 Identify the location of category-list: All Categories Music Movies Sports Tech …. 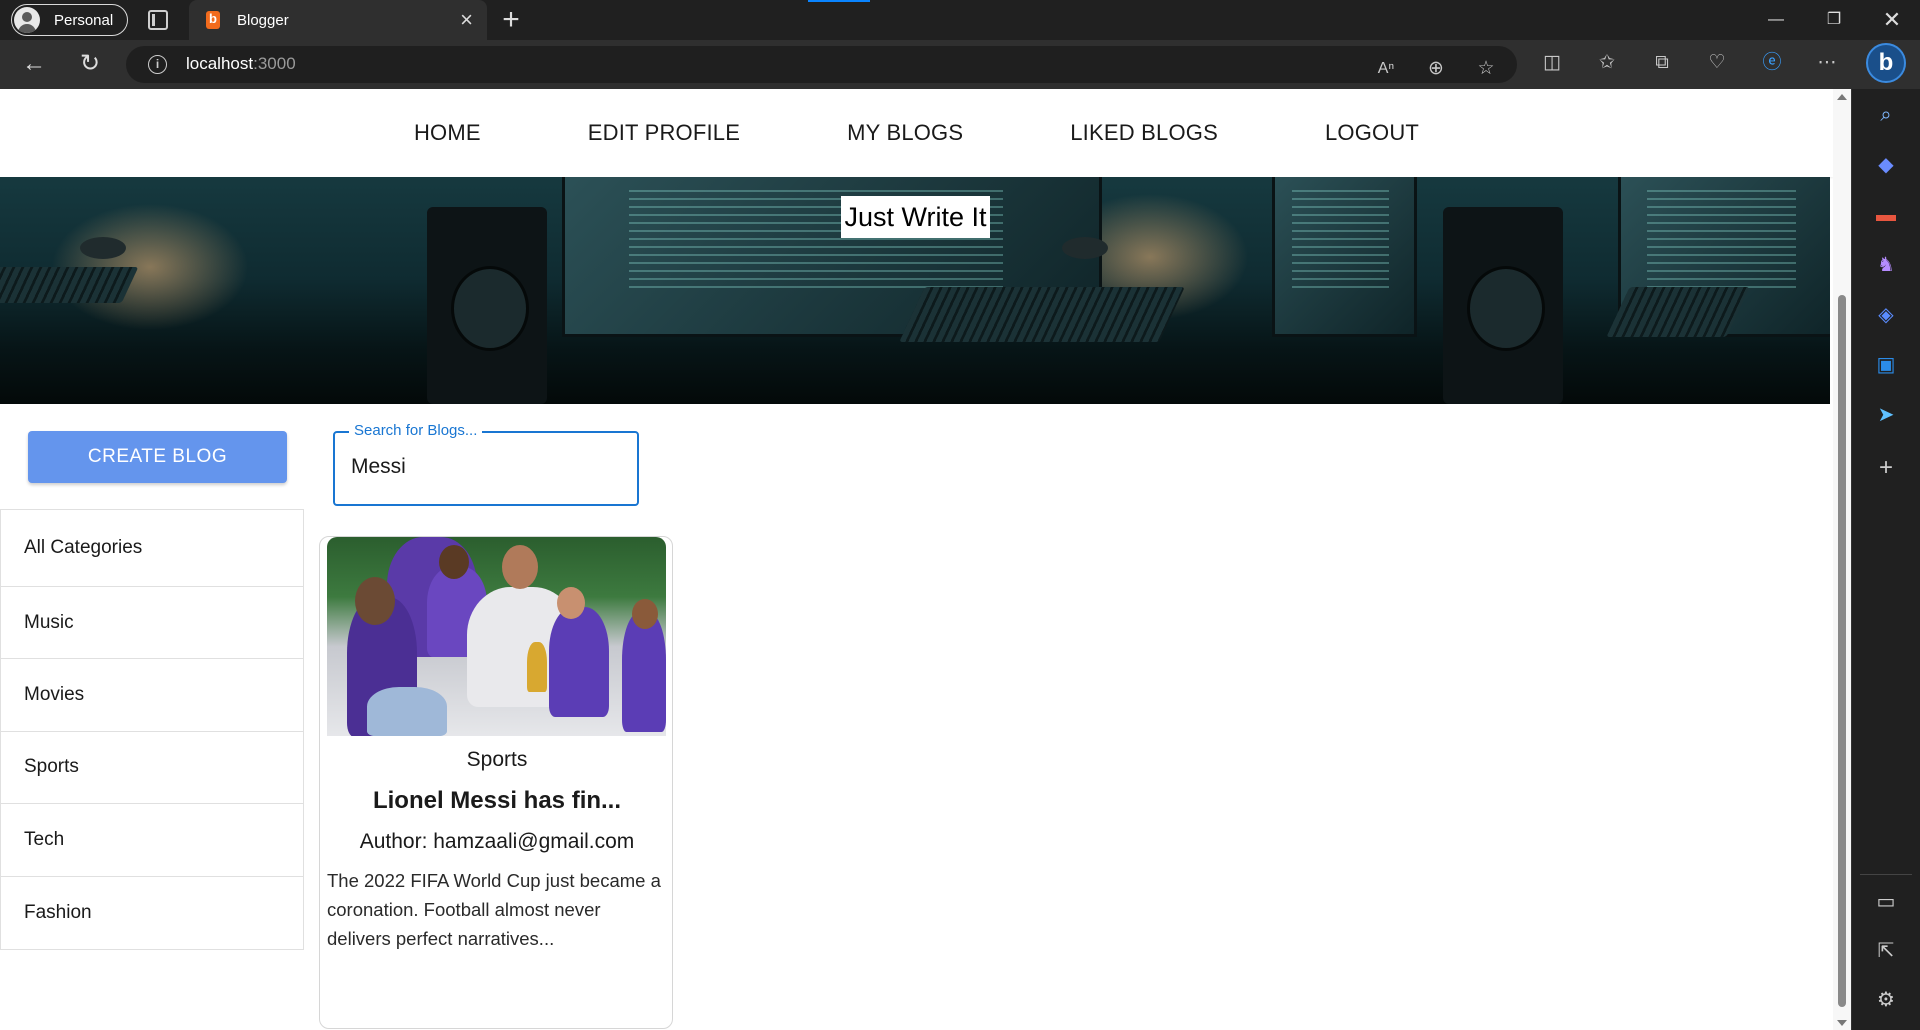
(152, 729).